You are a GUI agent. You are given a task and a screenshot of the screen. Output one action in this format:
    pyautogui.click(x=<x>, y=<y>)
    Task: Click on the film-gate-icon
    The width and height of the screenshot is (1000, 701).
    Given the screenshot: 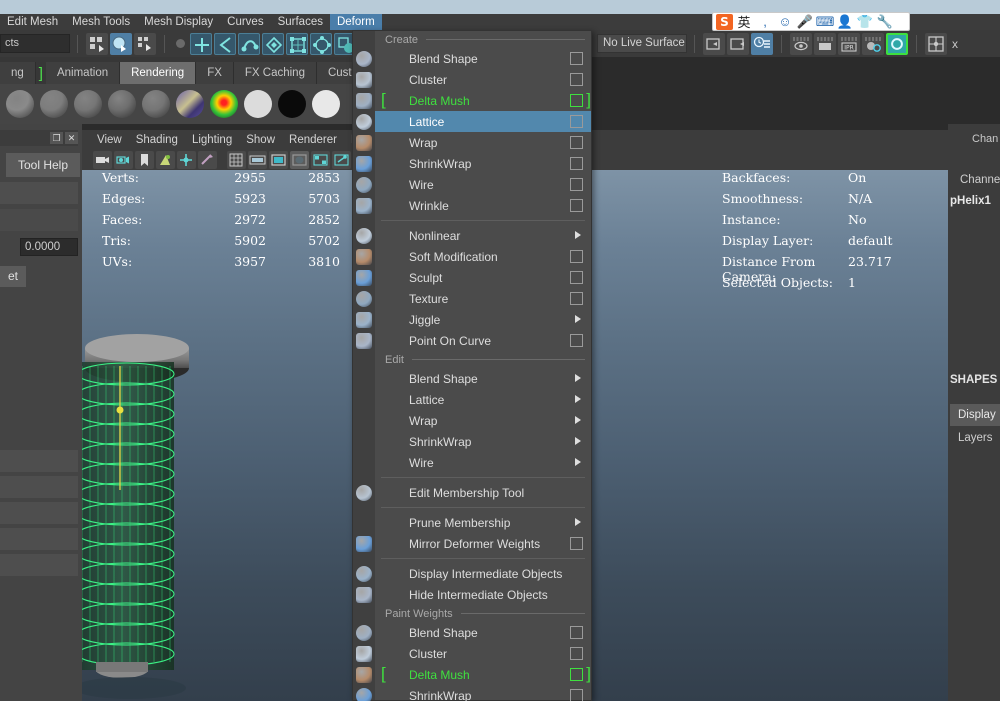 What is the action you would take?
    pyautogui.click(x=257, y=160)
    